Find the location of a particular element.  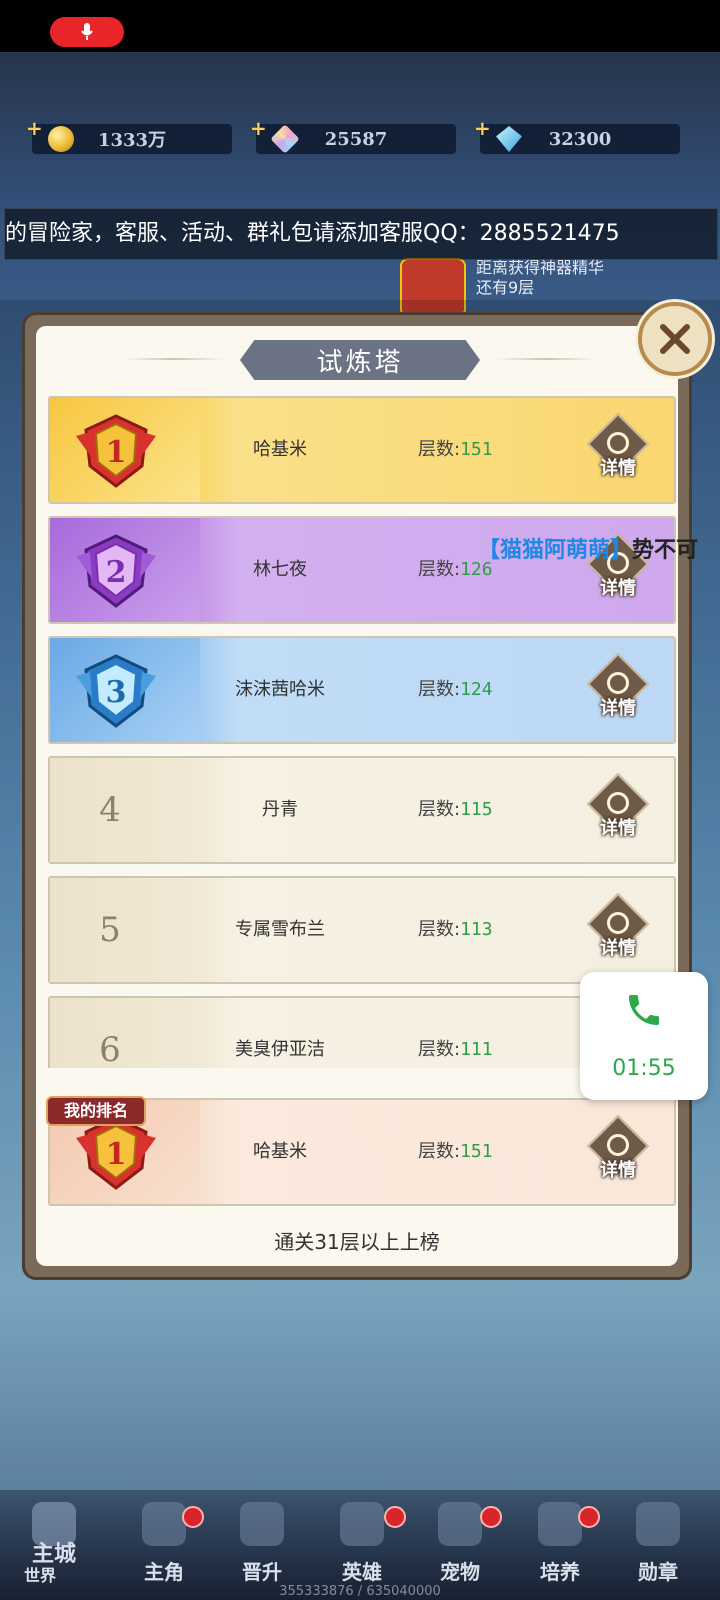

train-icon is located at coordinates (560, 1524).